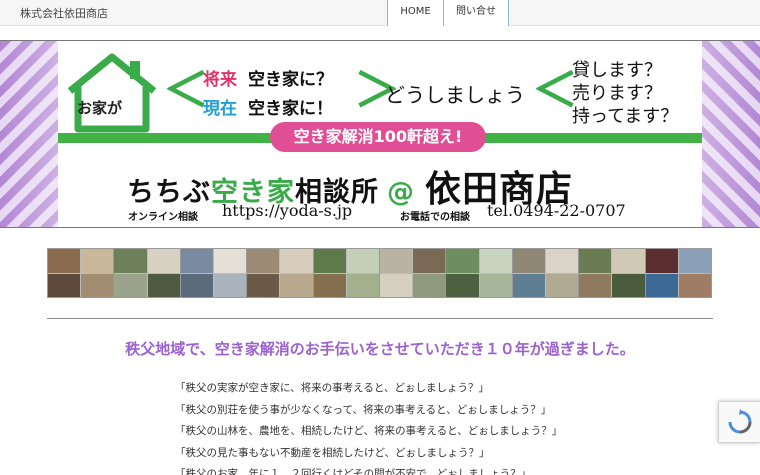  Describe the element at coordinates (556, 210) in the screenshot. I see `phone-number: tel.0494-22-0707` at that location.